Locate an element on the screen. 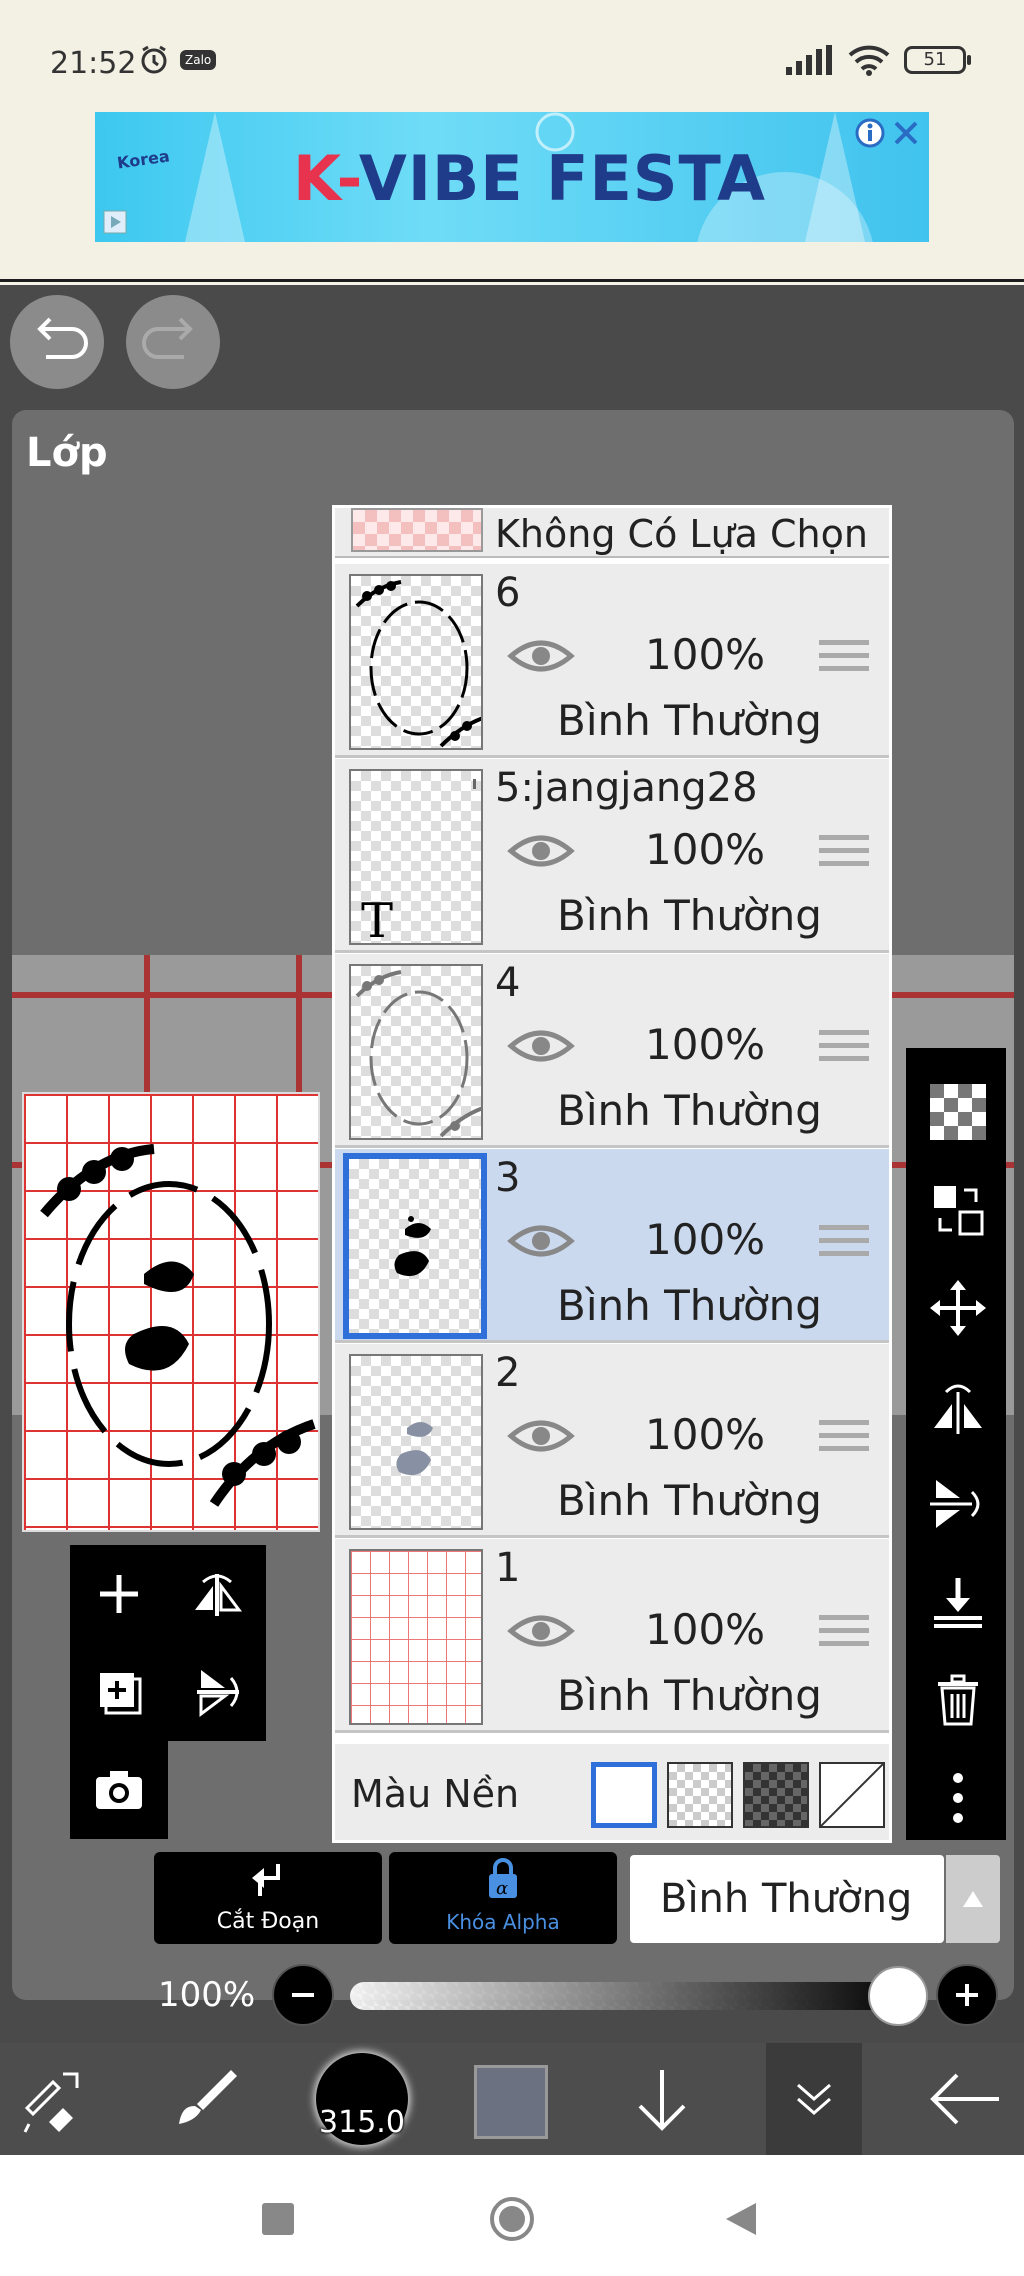 The width and height of the screenshot is (1024, 2276). canvas-preview is located at coordinates (171, 1312).